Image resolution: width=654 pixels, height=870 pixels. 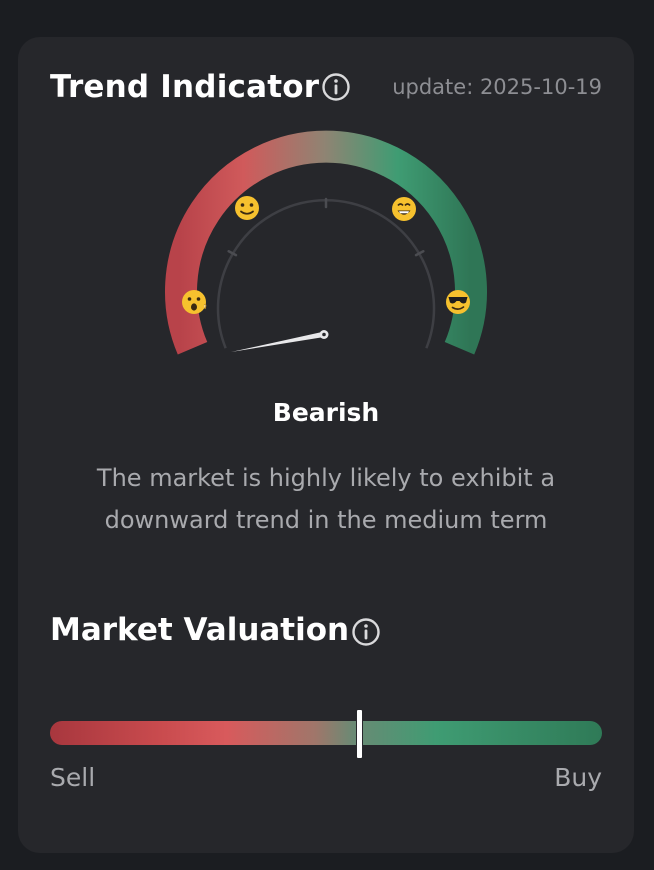 What do you see at coordinates (360, 734) in the screenshot?
I see `valuation-marker` at bounding box center [360, 734].